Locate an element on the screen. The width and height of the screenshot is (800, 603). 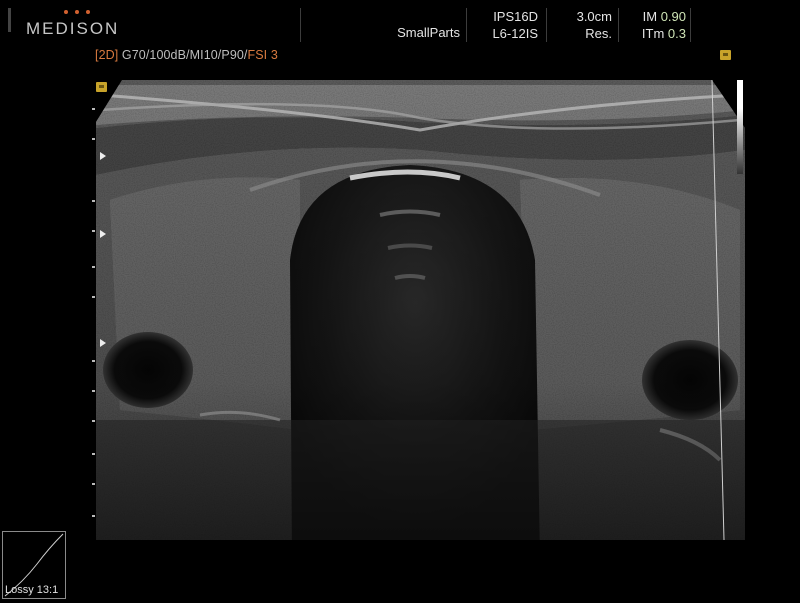
compression-label: Lossy 13:1 is located at coordinates (32, 590).